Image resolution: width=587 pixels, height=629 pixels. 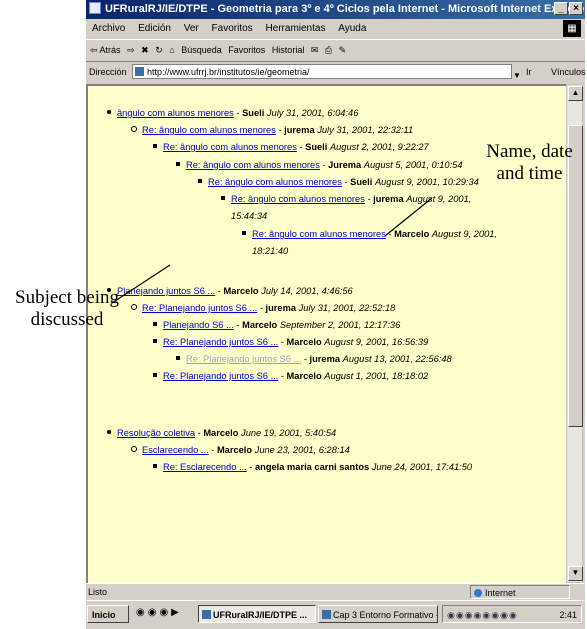 I want to click on name-date-pointer-line, so click(x=408, y=217).